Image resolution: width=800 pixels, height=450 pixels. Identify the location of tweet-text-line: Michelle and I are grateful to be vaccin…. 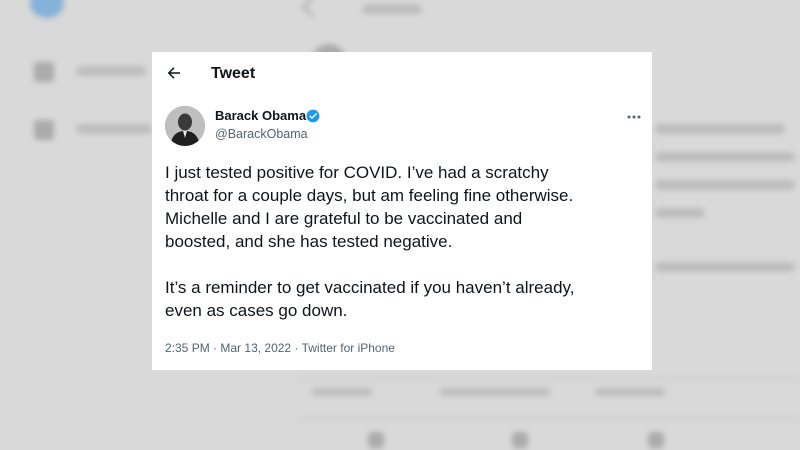
(344, 218).